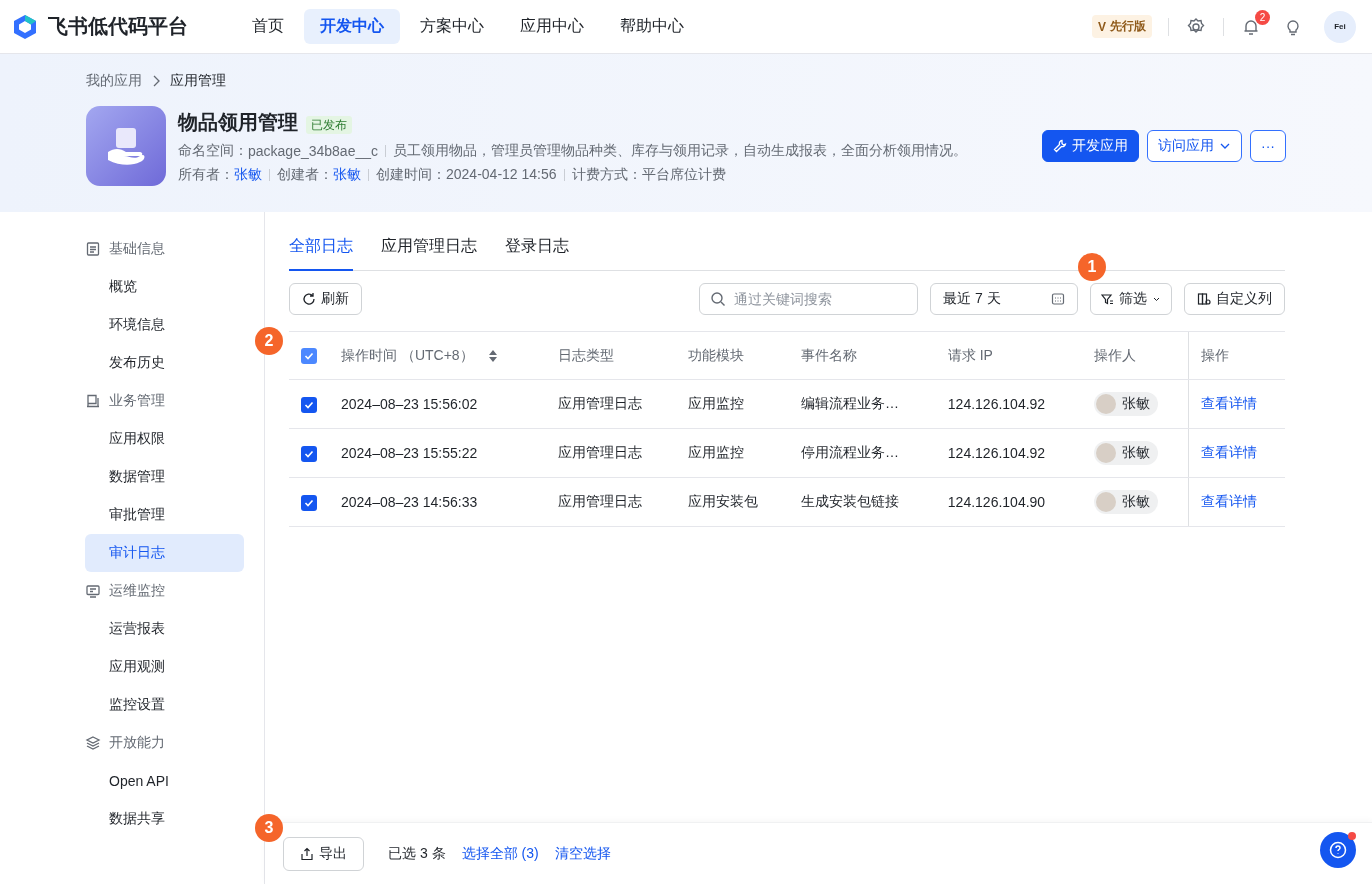  What do you see at coordinates (537, 251) in the screenshot?
I see `log-tab: 登录日志` at bounding box center [537, 251].